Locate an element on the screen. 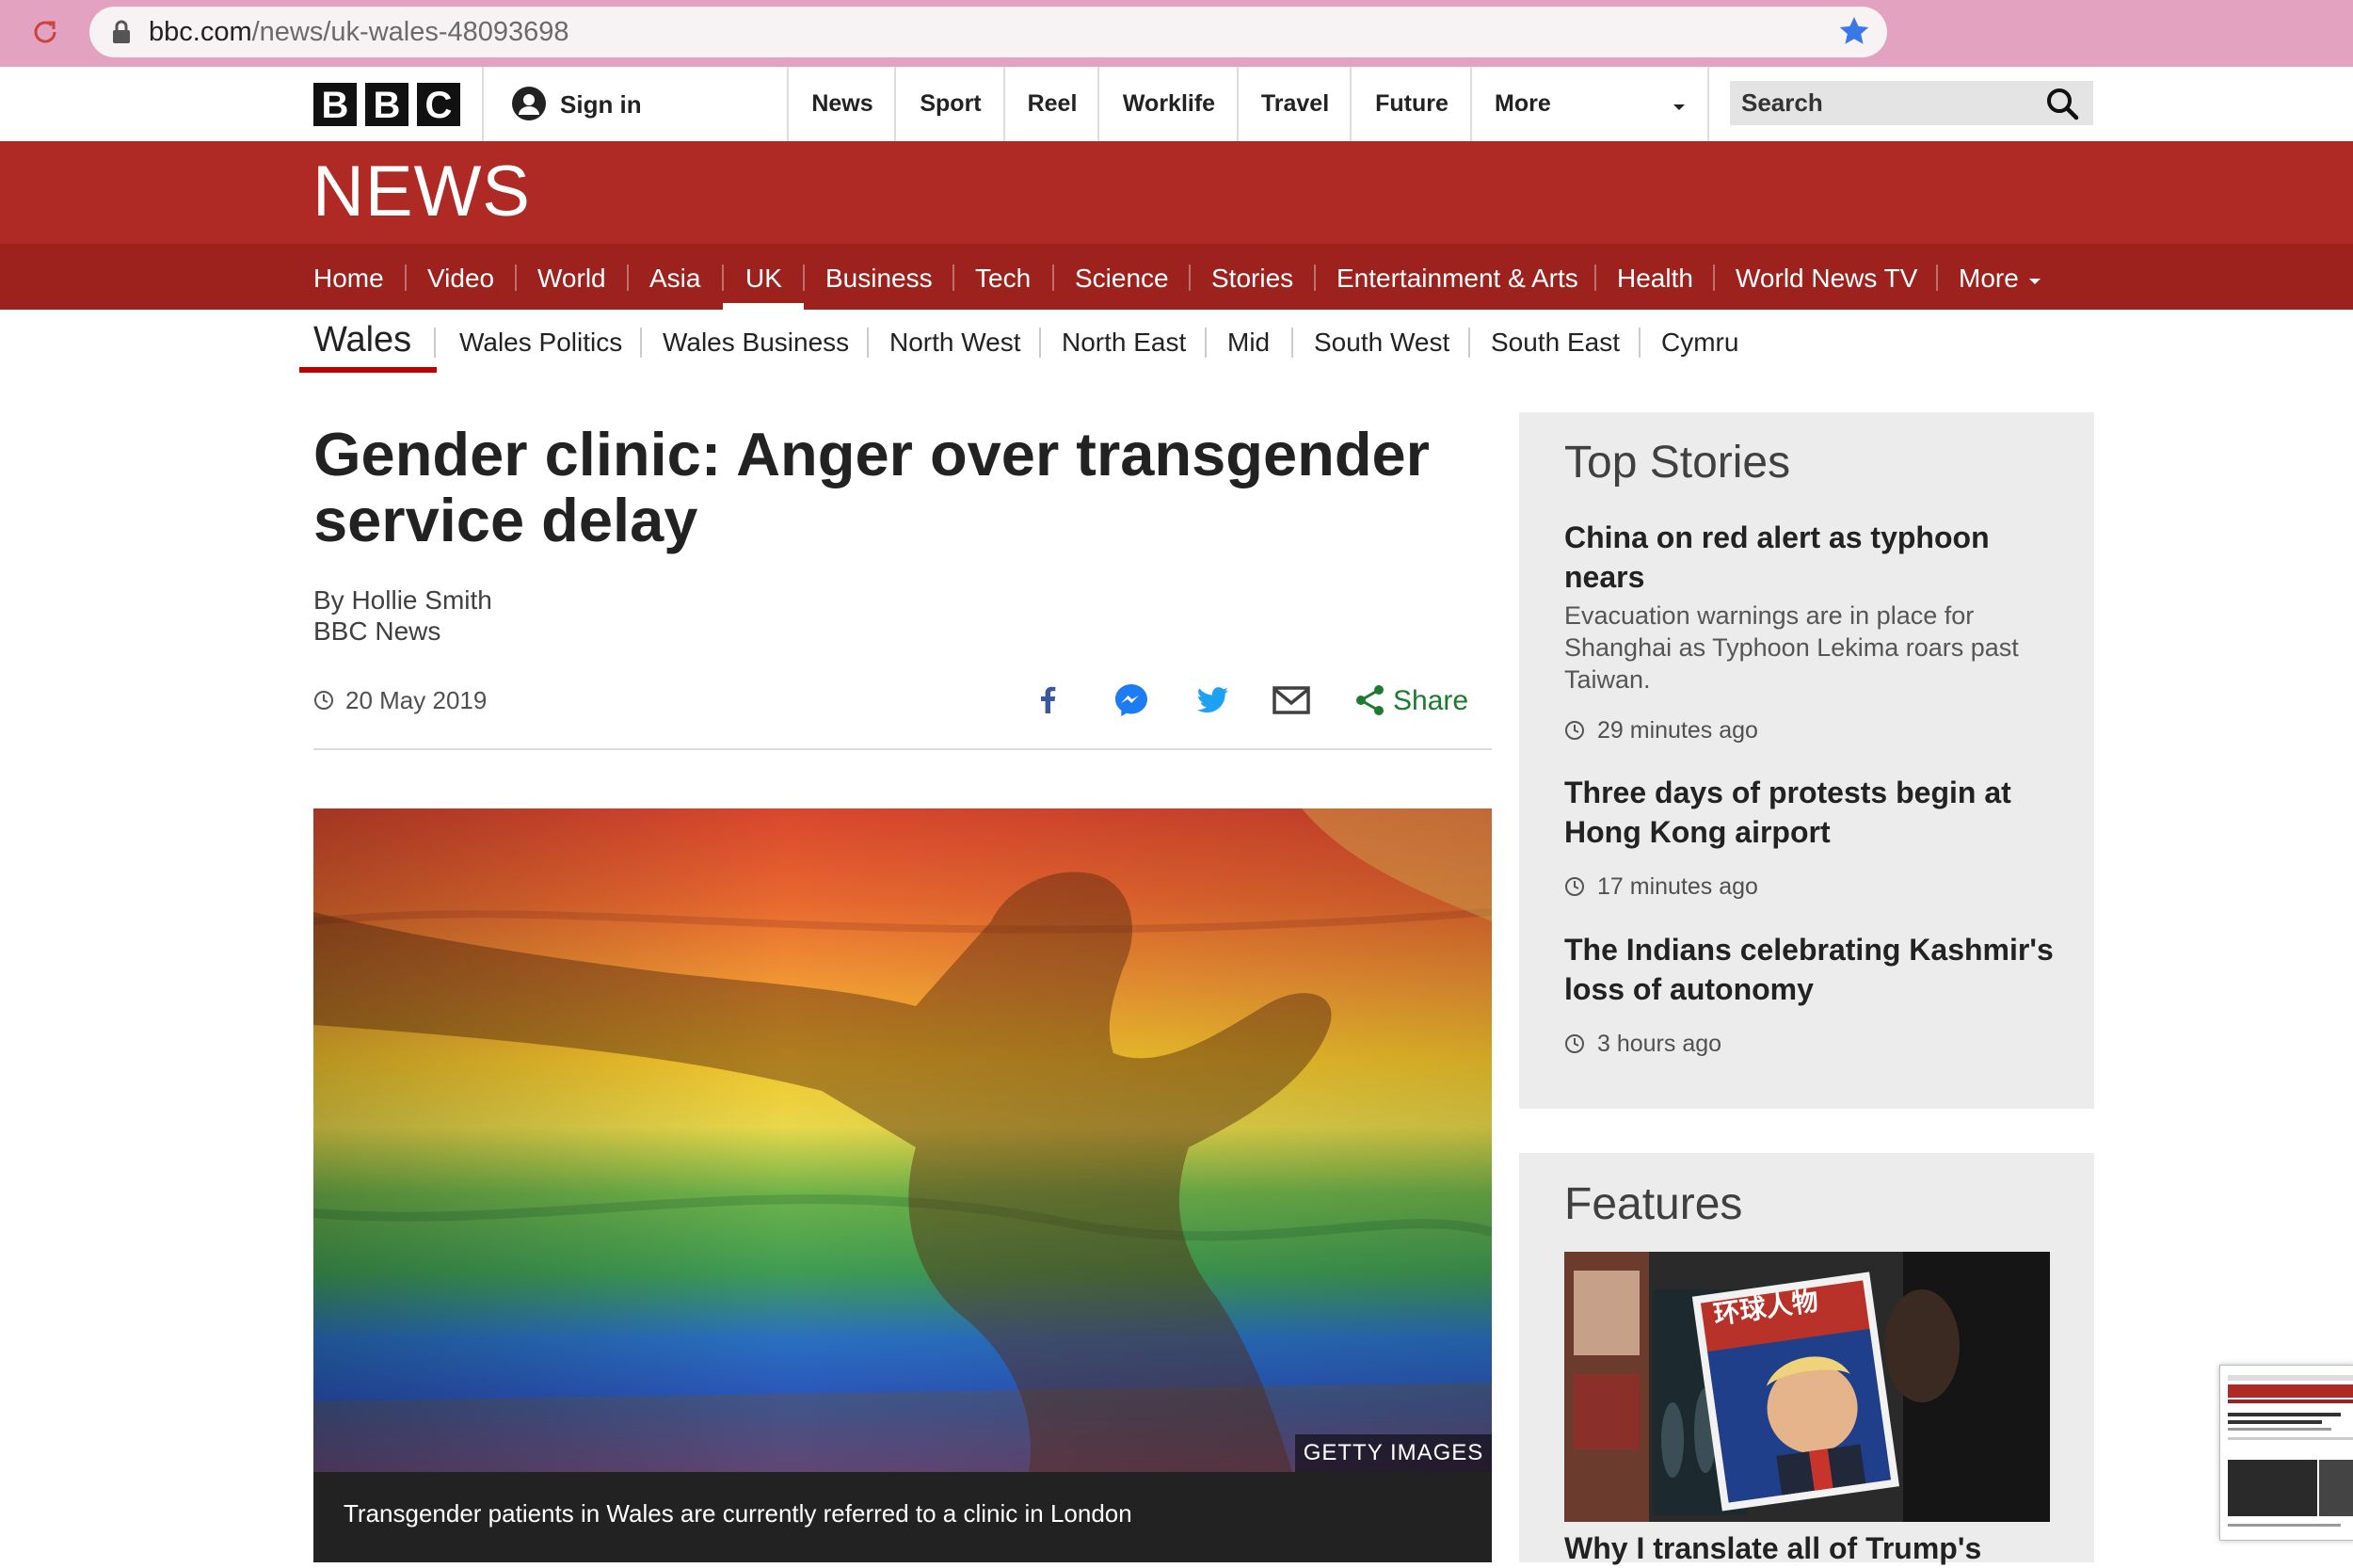 The image size is (2353, 1568). email-icon is located at coordinates (1291, 700).